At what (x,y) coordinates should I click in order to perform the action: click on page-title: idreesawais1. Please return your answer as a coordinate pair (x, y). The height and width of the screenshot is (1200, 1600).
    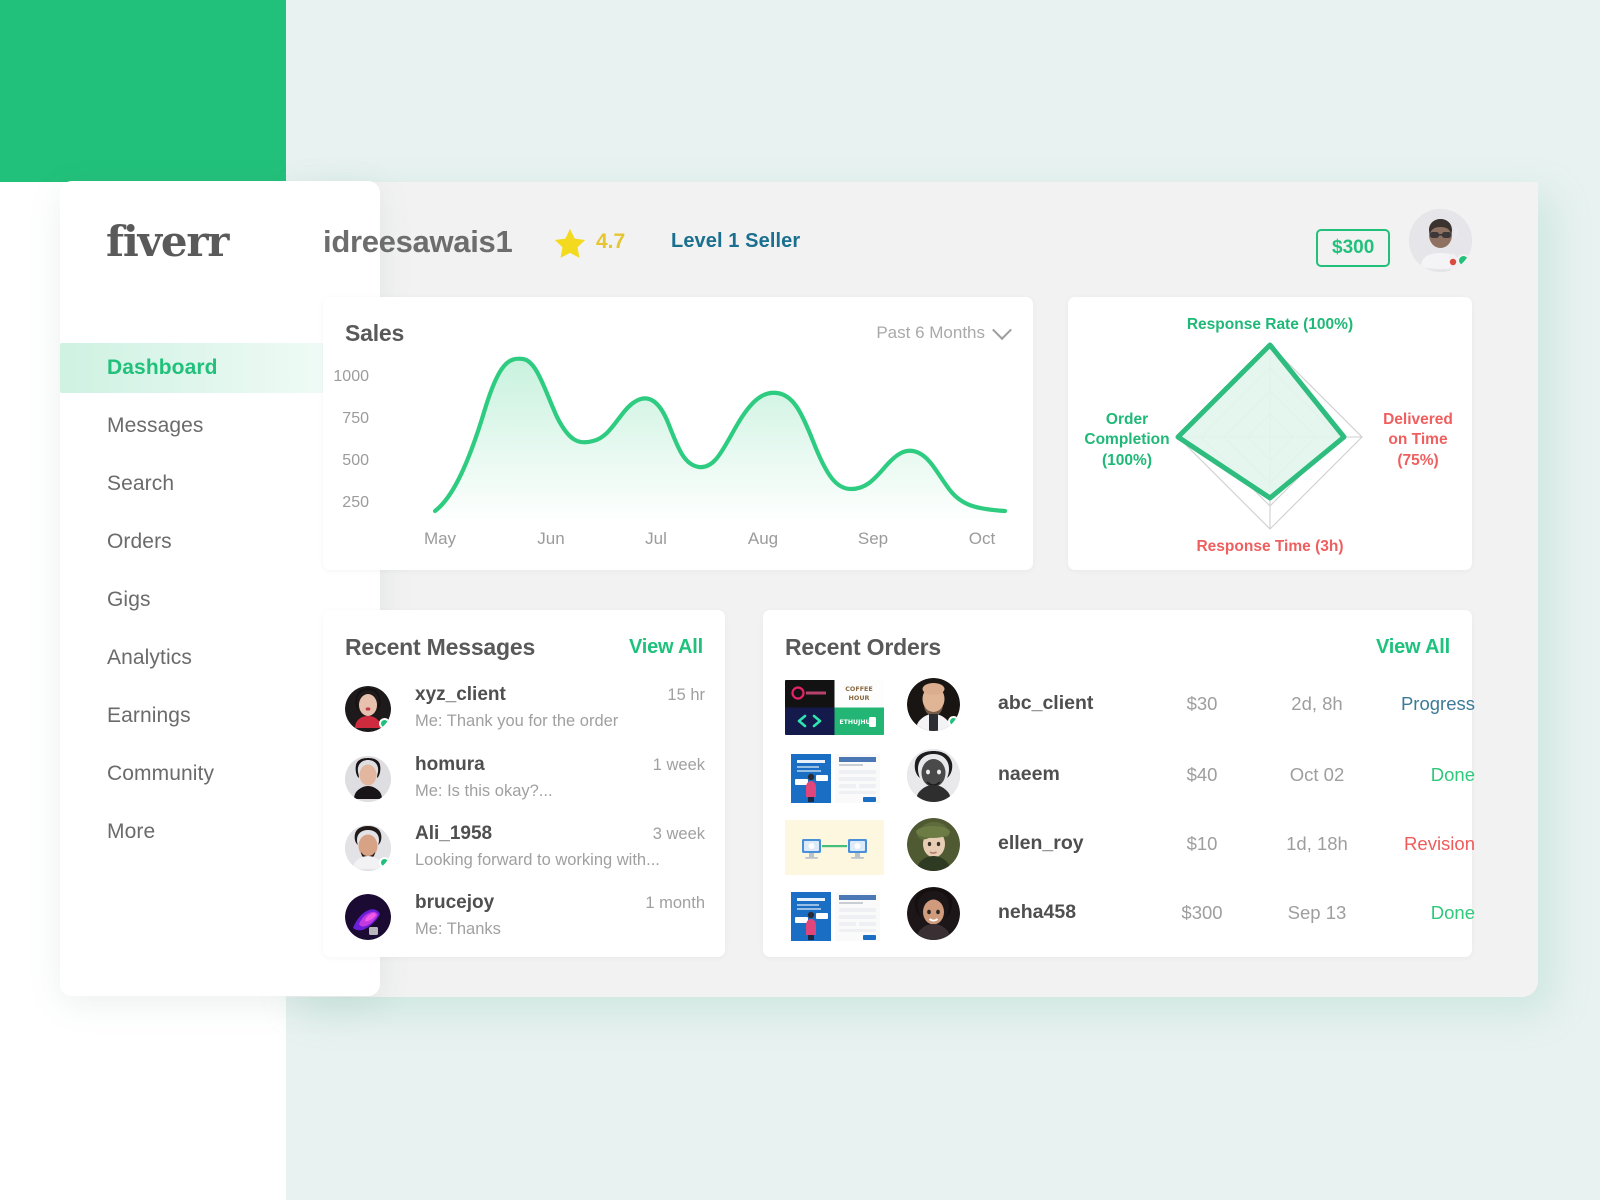
    Looking at the image, I should click on (418, 241).